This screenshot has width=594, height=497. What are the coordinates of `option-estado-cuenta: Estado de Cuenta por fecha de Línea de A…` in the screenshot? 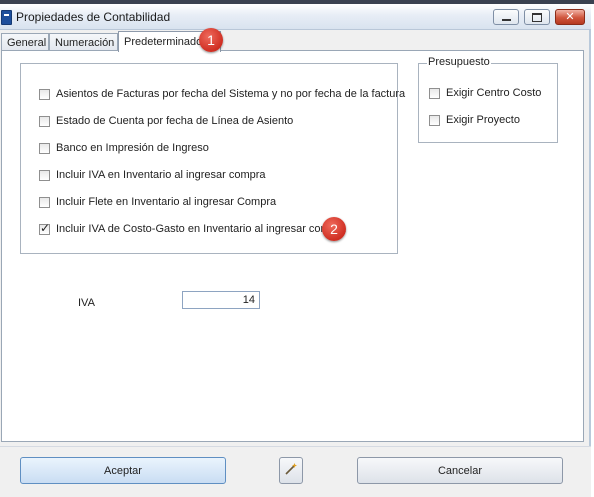 It's located at (166, 121).